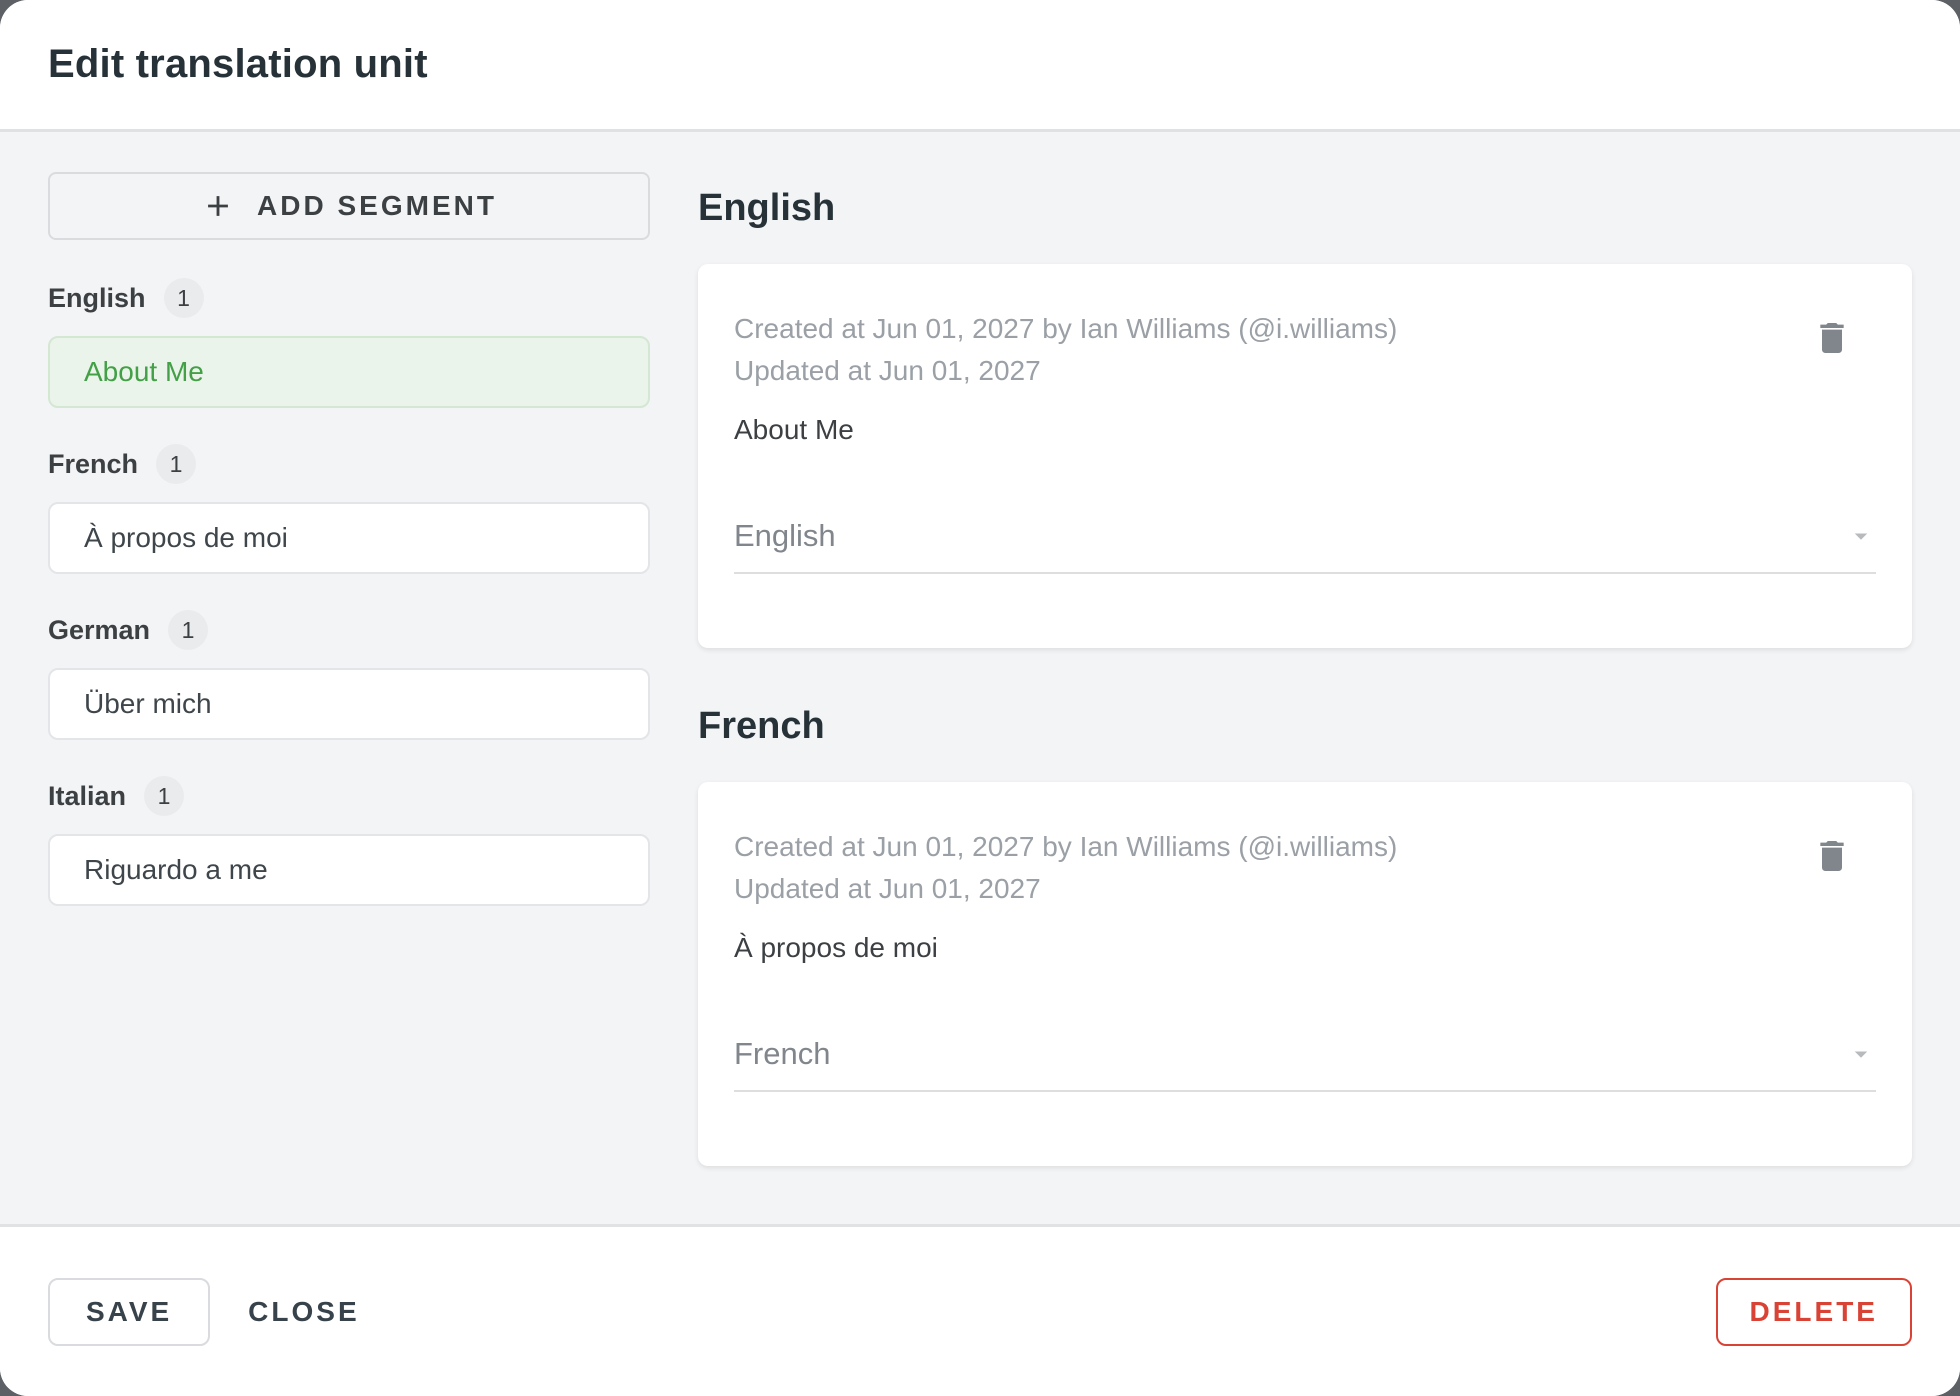  What do you see at coordinates (785, 535) in the screenshot?
I see `language-select-value: English` at bounding box center [785, 535].